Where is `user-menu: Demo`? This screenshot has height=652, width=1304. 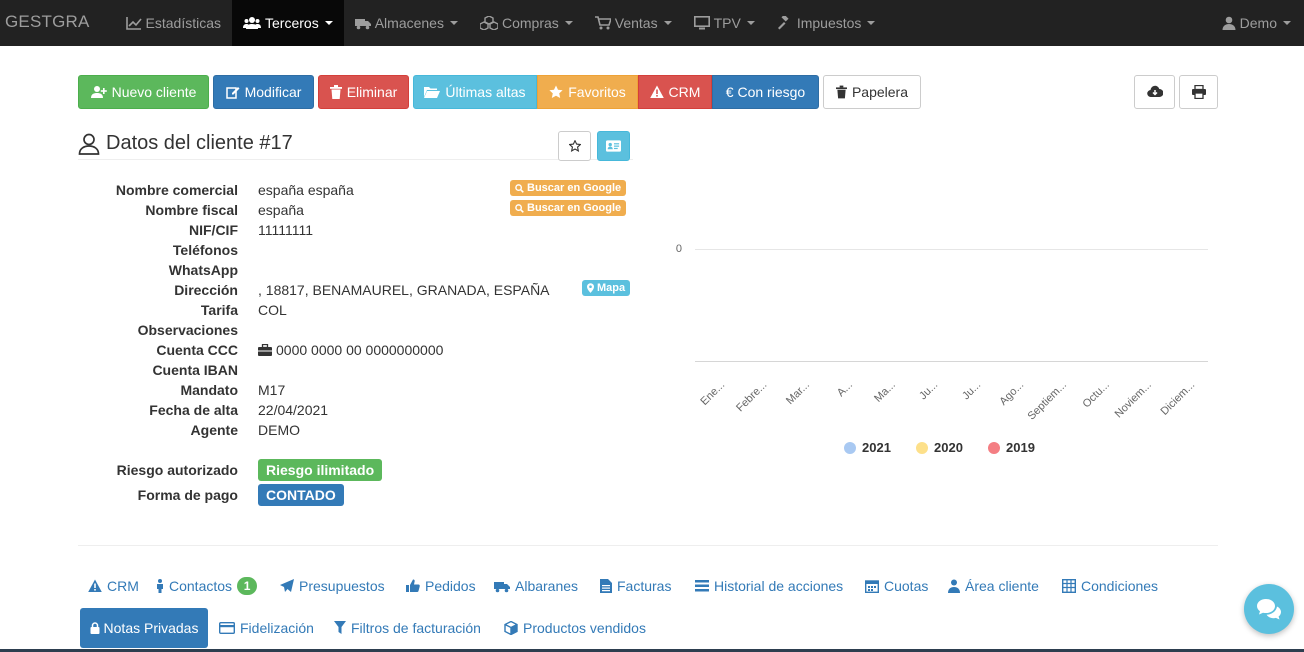 user-menu: Demo is located at coordinates (1257, 23).